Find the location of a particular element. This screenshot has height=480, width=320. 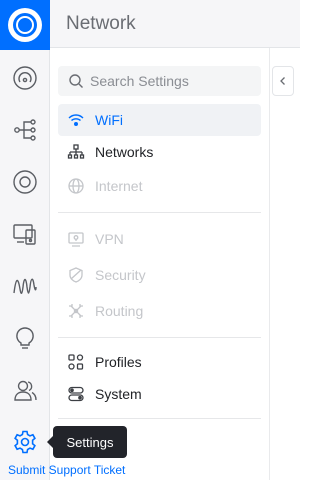

nav-label-internet: Internet is located at coordinates (119, 186).